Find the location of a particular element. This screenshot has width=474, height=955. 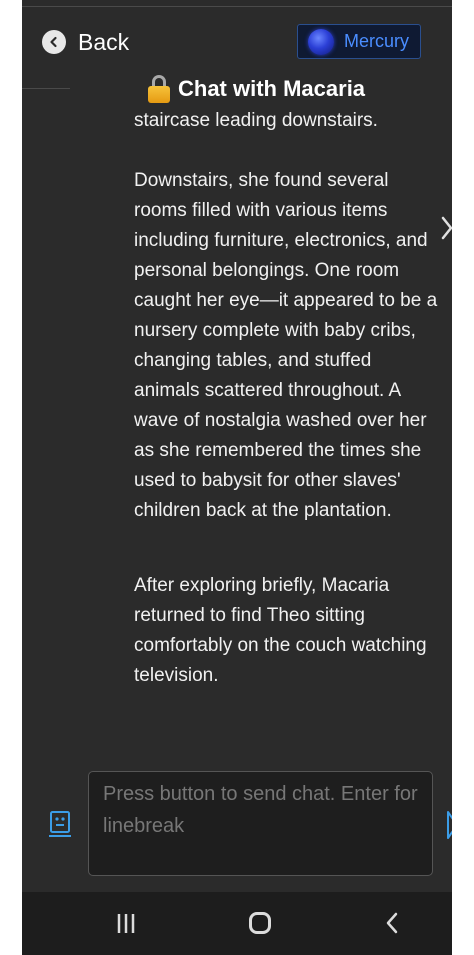

nav-back-icon is located at coordinates (392, 923).